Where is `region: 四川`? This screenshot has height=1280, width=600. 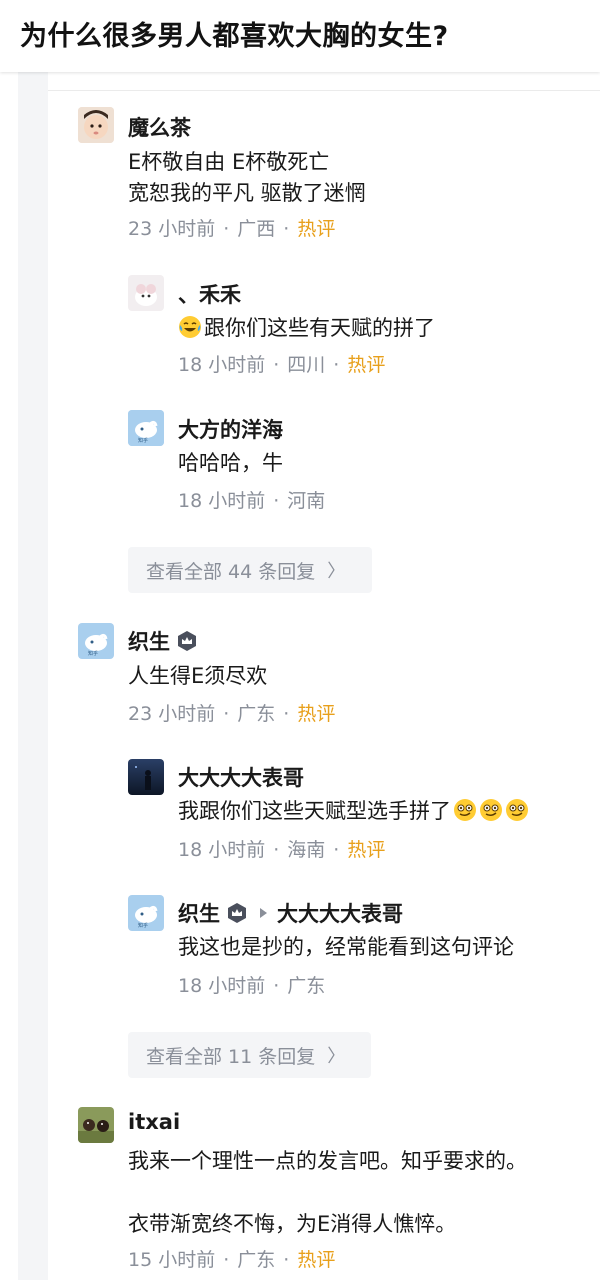 region: 四川 is located at coordinates (306, 365).